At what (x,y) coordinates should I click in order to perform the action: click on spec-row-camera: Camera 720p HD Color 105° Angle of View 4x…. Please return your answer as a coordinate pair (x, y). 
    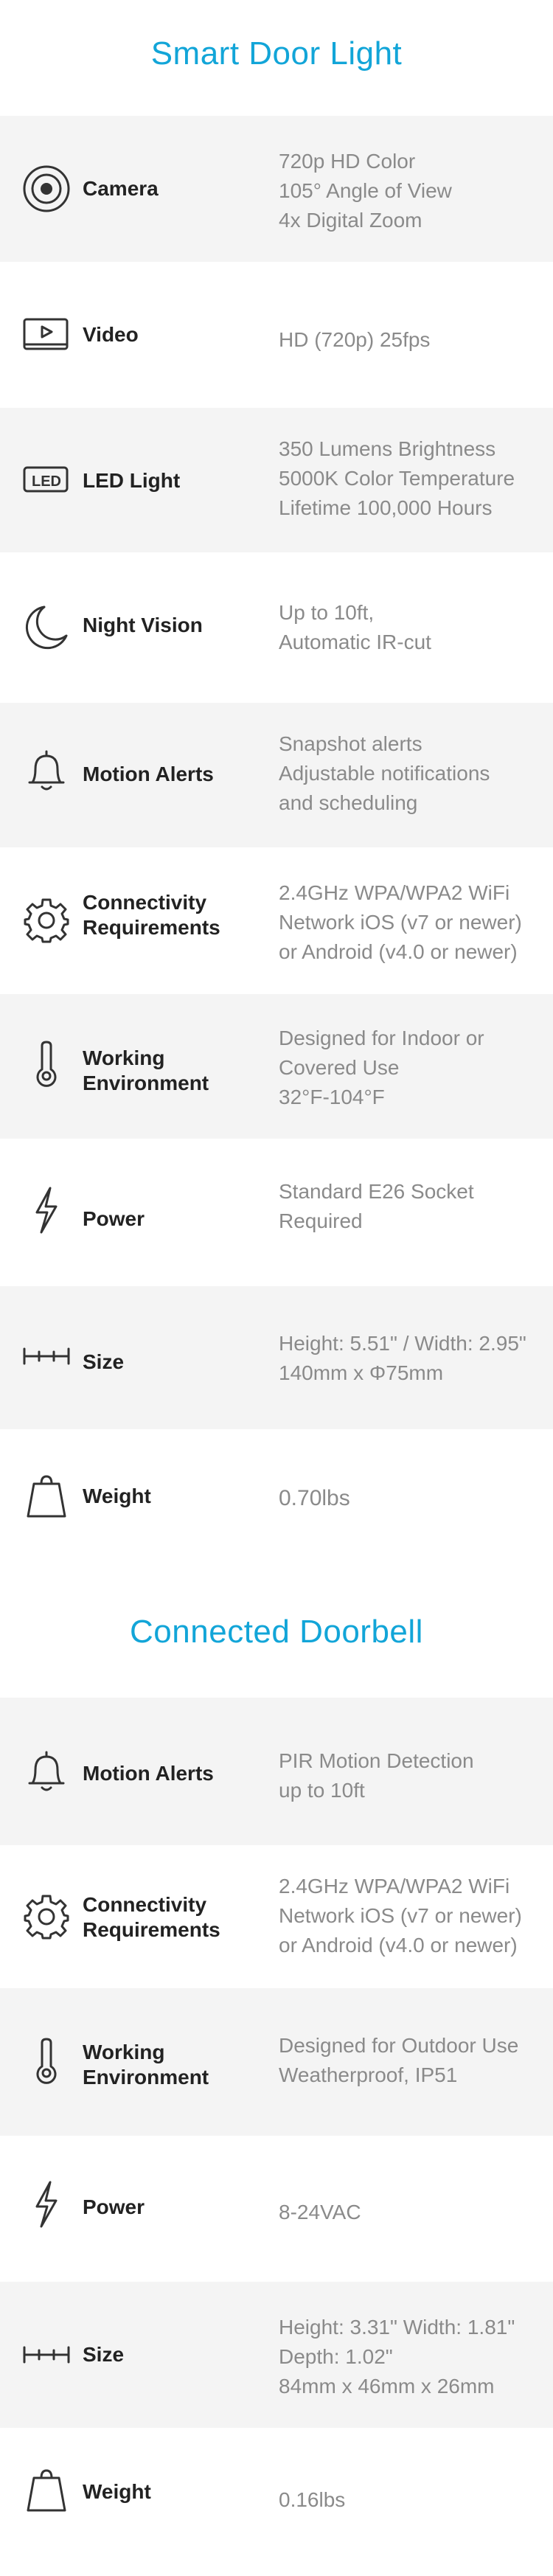
    Looking at the image, I should click on (276, 189).